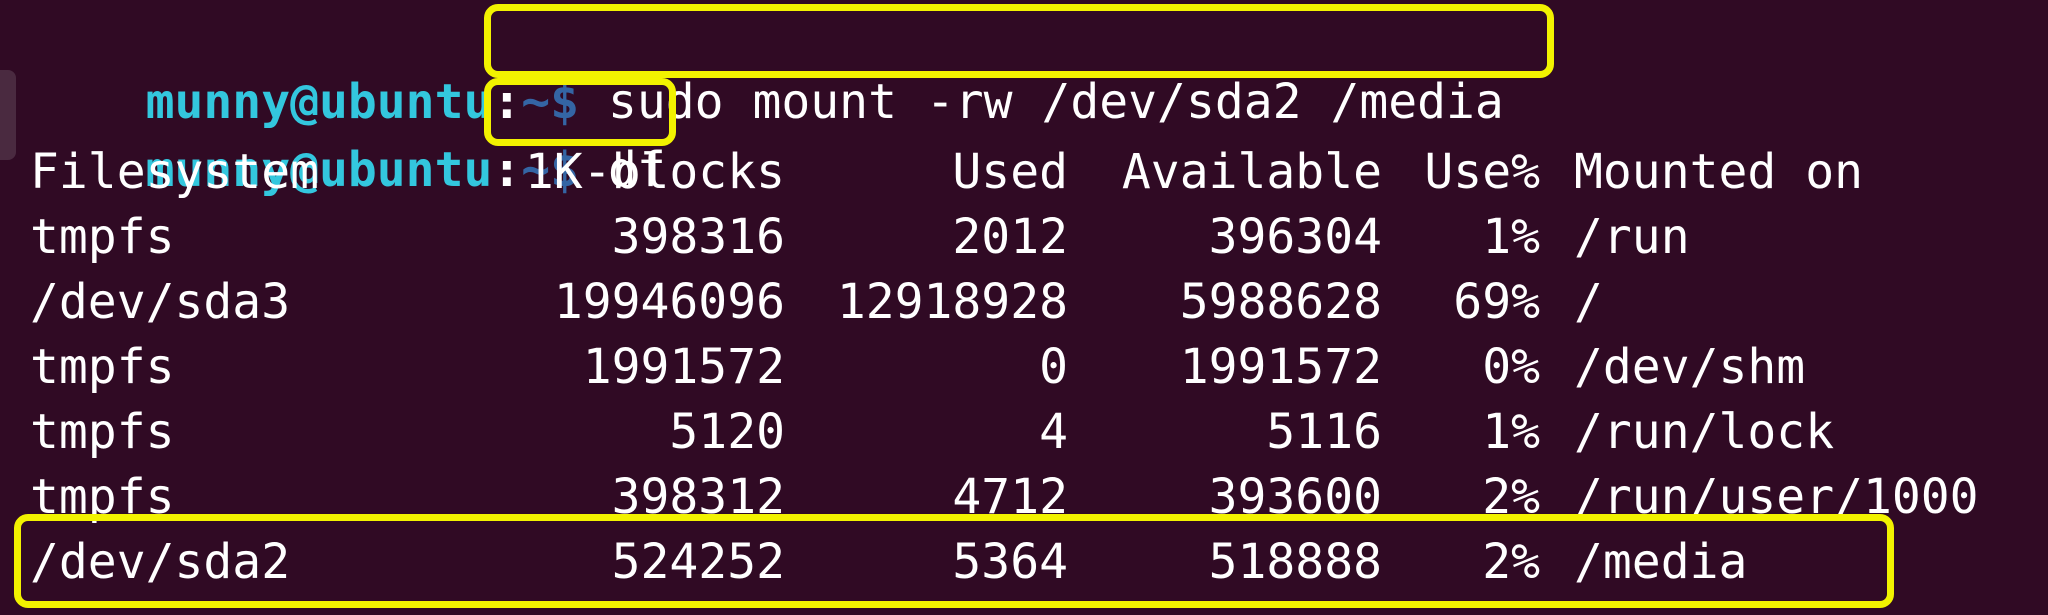 The image size is (2048, 615). Describe the element at coordinates (1053, 432) in the screenshot. I see `cell-used: 4` at that location.